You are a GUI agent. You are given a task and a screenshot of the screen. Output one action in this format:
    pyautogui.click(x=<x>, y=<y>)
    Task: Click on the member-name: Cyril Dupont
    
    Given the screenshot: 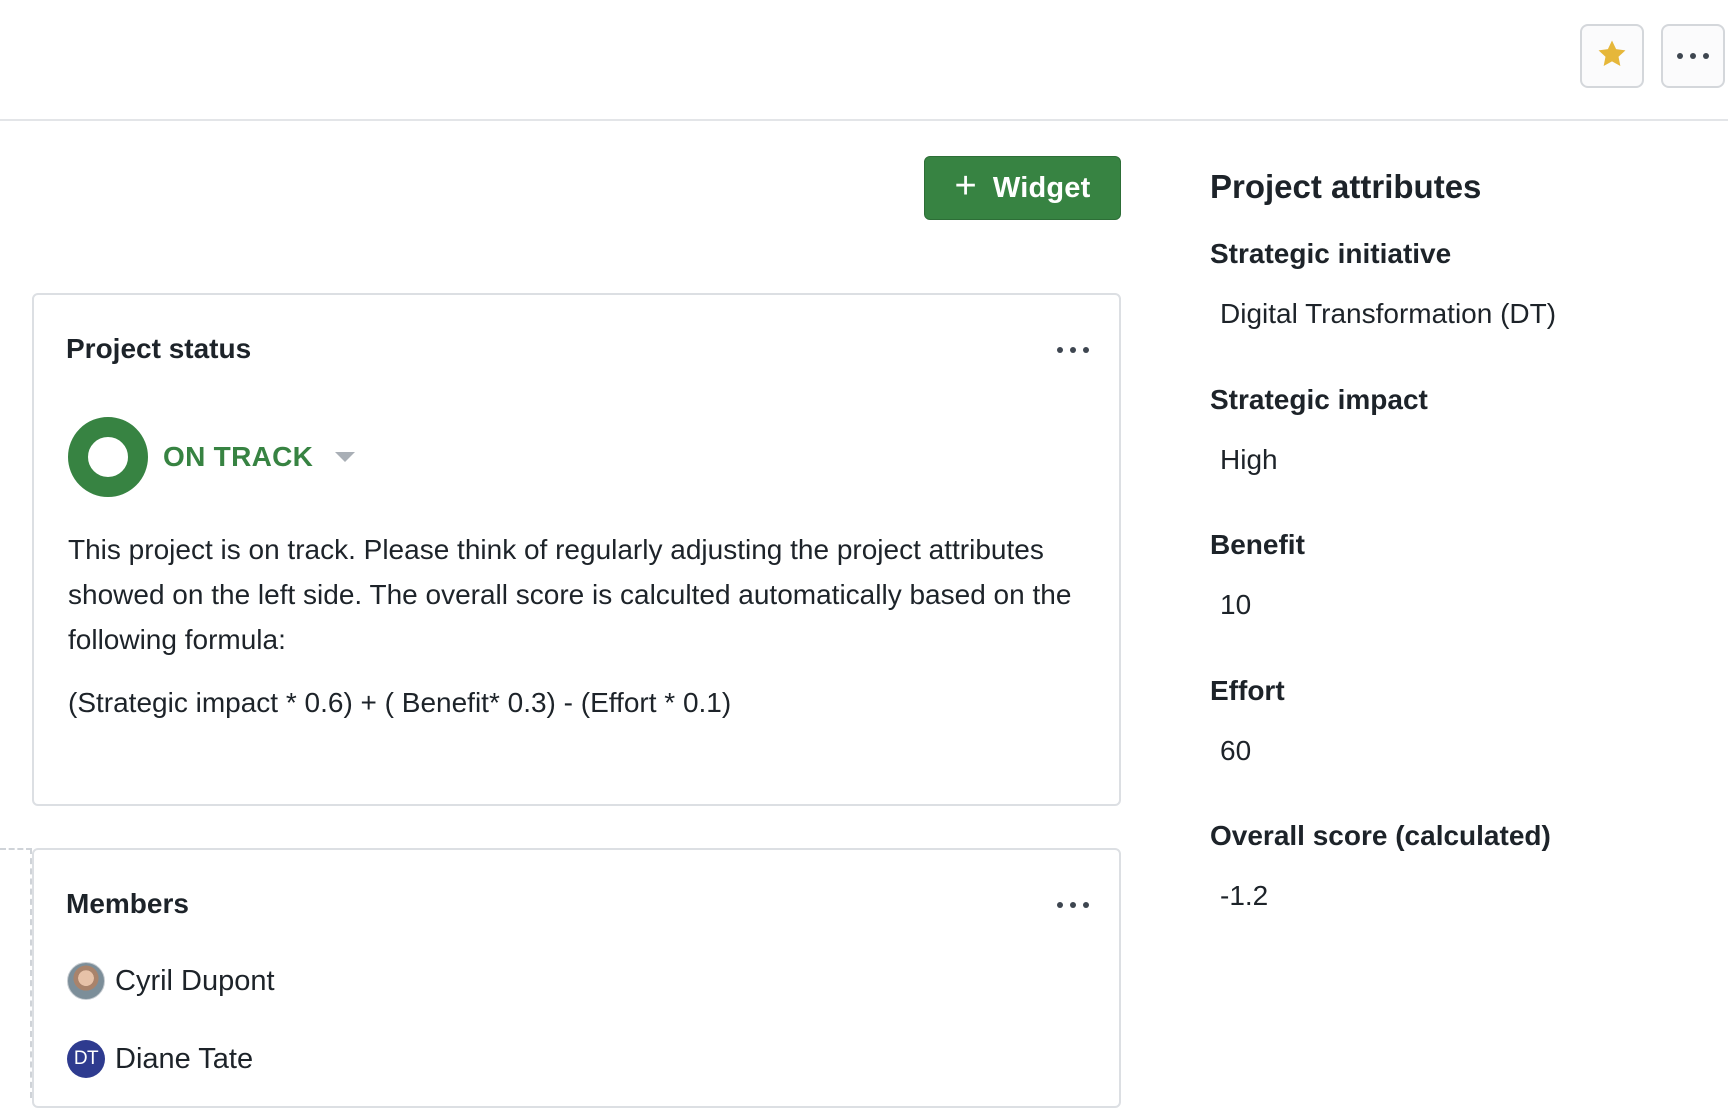 What is the action you would take?
    pyautogui.click(x=195, y=980)
    